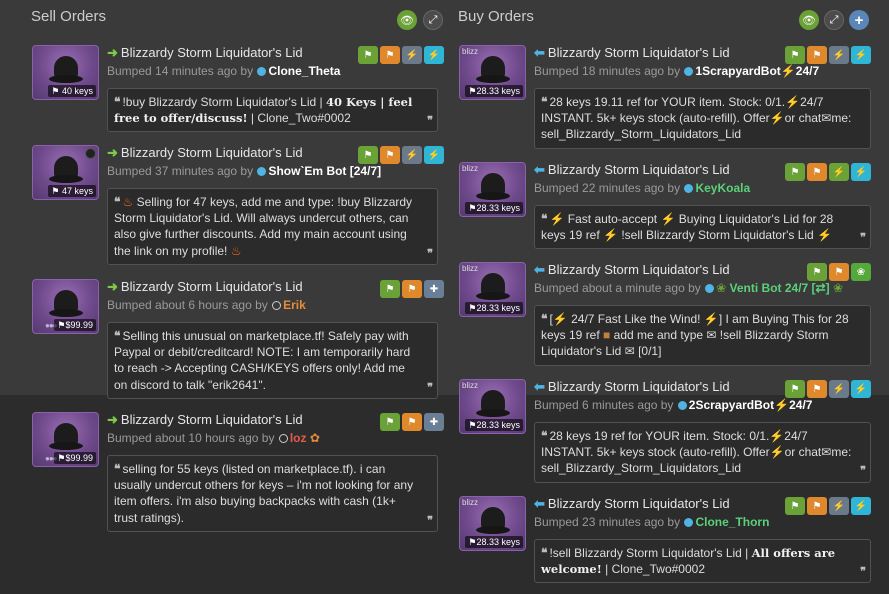  Describe the element at coordinates (757, 71) in the screenshot. I see `username-link: 1ScrapyardBot⚡24/7` at that location.